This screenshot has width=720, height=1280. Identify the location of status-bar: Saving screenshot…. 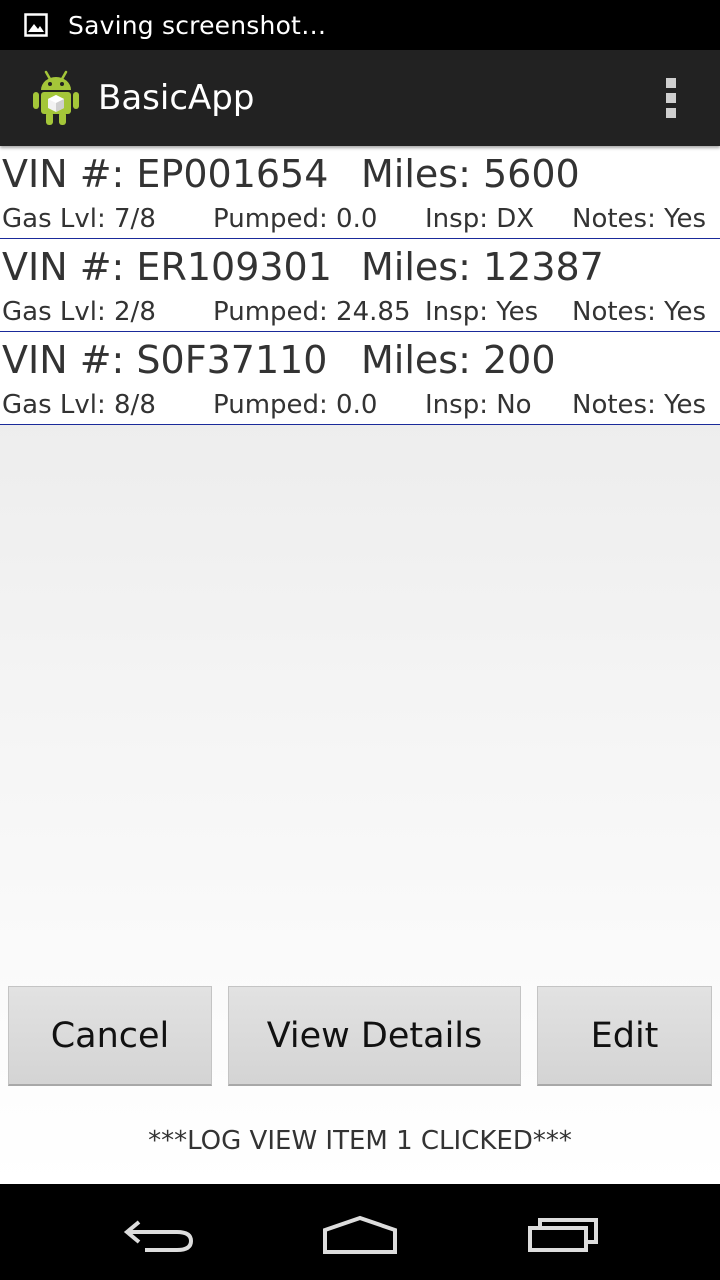
(360, 25).